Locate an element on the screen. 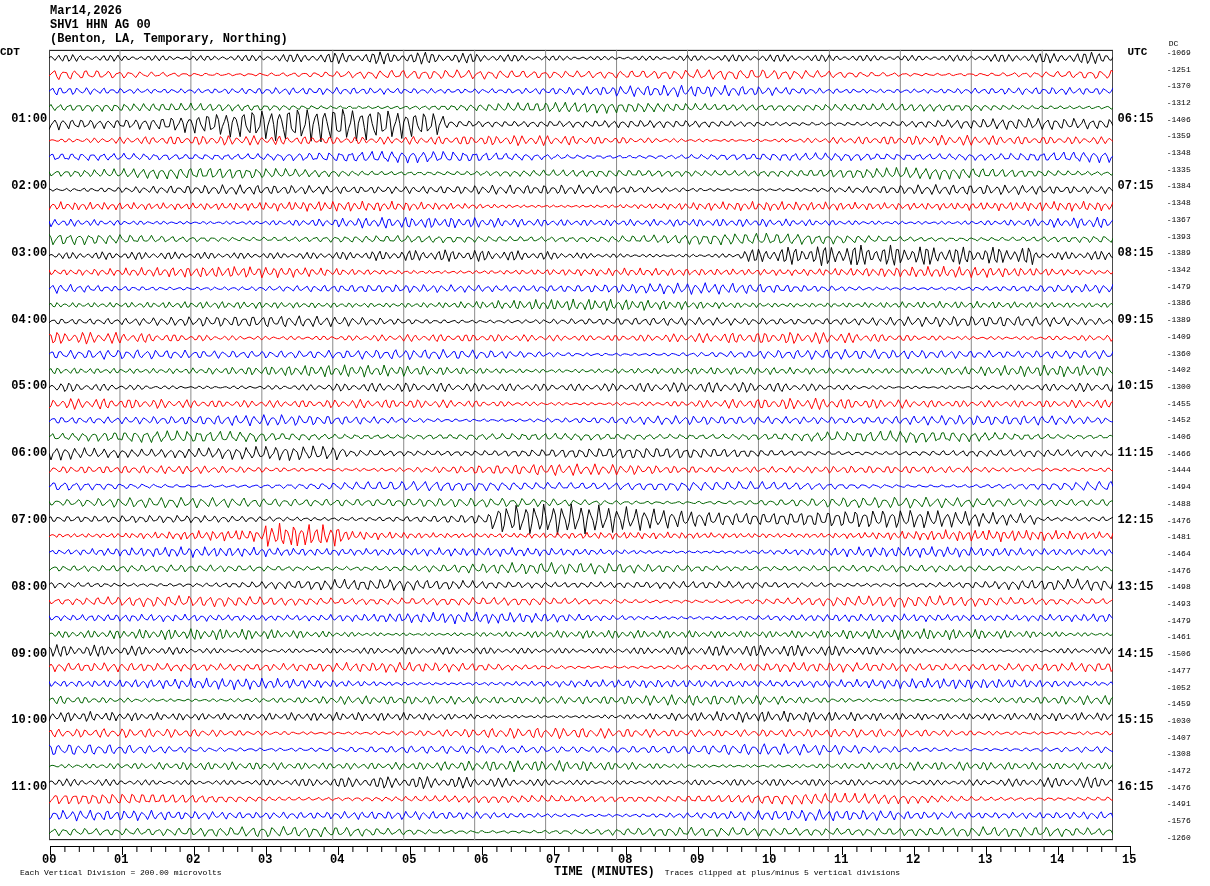  hour-label: 02:00 is located at coordinates (29, 185).